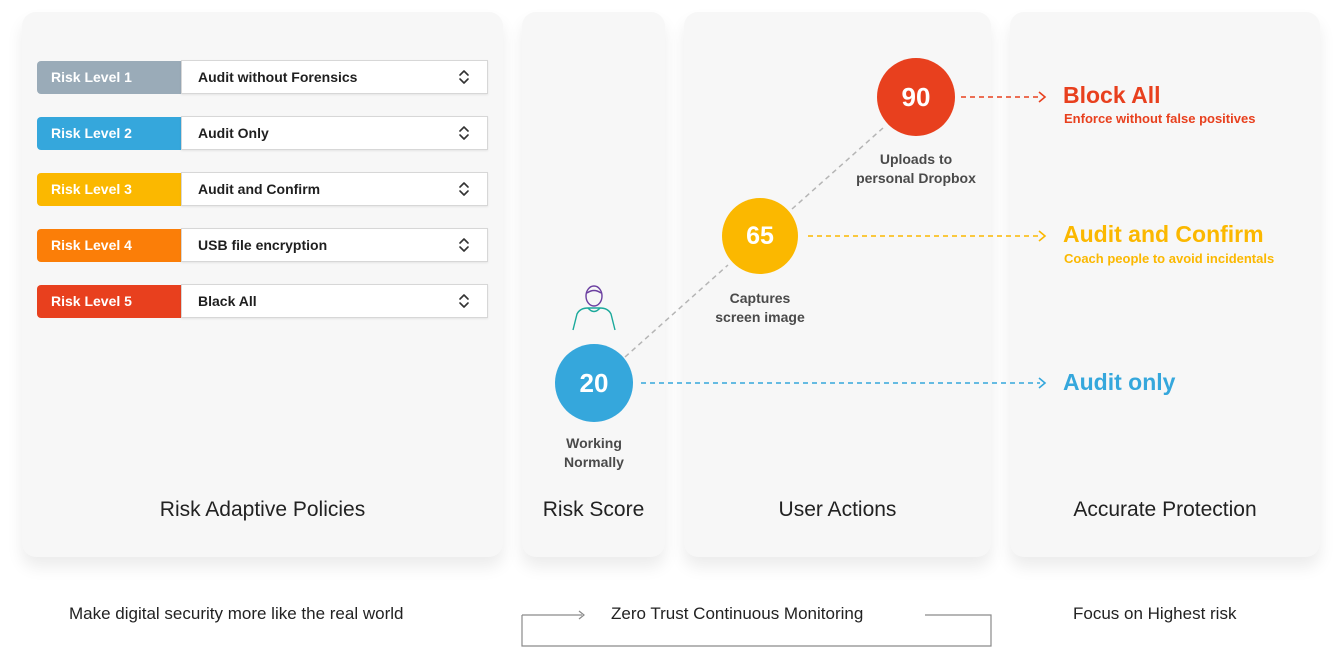 The height and width of the screenshot is (666, 1336). I want to click on action-label-90: Uploads to personal Dropbox, so click(916, 168).